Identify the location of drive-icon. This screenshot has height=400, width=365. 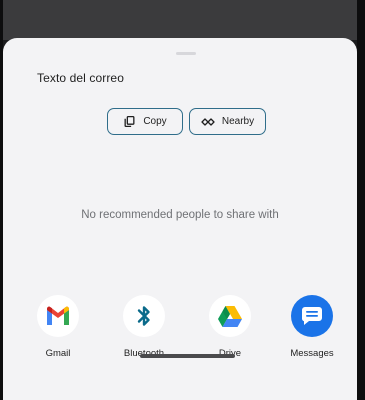
(230, 316).